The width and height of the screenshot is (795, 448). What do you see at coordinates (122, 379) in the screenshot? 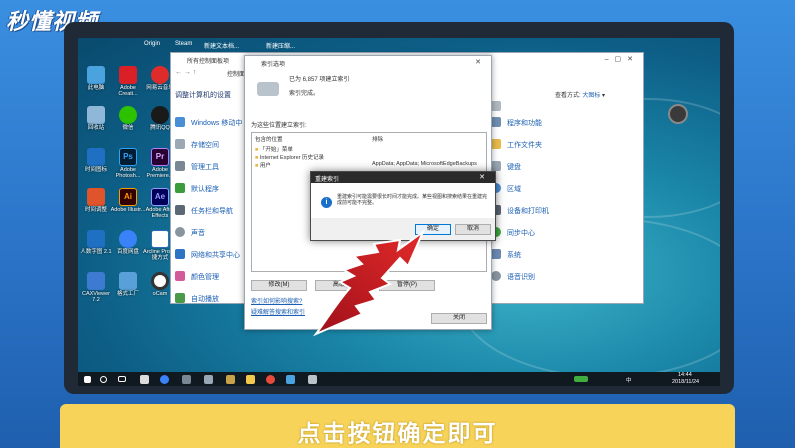
I see `task-view-icon` at bounding box center [122, 379].